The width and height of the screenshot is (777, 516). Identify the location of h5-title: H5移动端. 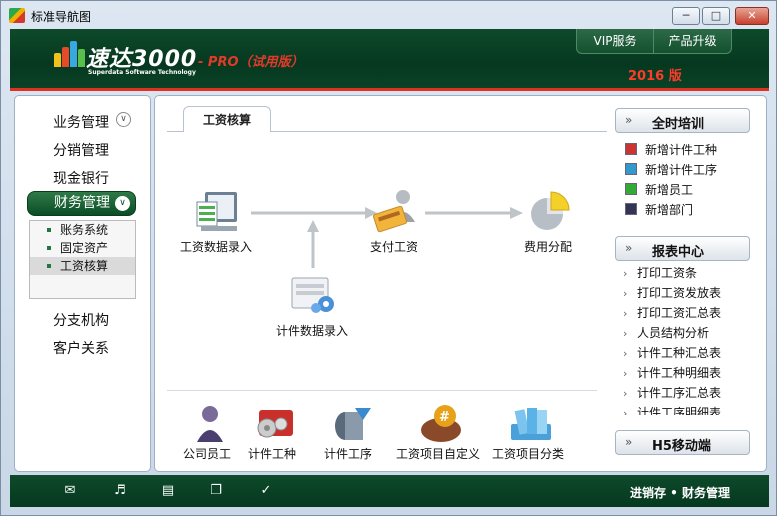
(681, 446).